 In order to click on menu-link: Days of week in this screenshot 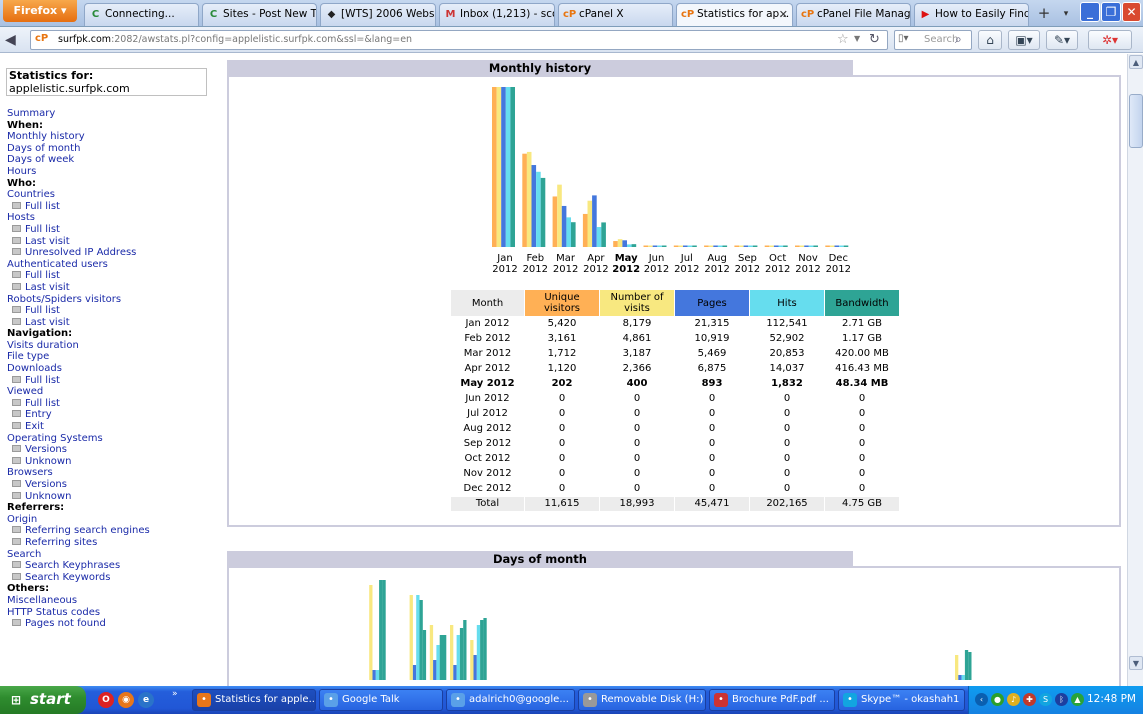, I will do `click(78, 160)`.